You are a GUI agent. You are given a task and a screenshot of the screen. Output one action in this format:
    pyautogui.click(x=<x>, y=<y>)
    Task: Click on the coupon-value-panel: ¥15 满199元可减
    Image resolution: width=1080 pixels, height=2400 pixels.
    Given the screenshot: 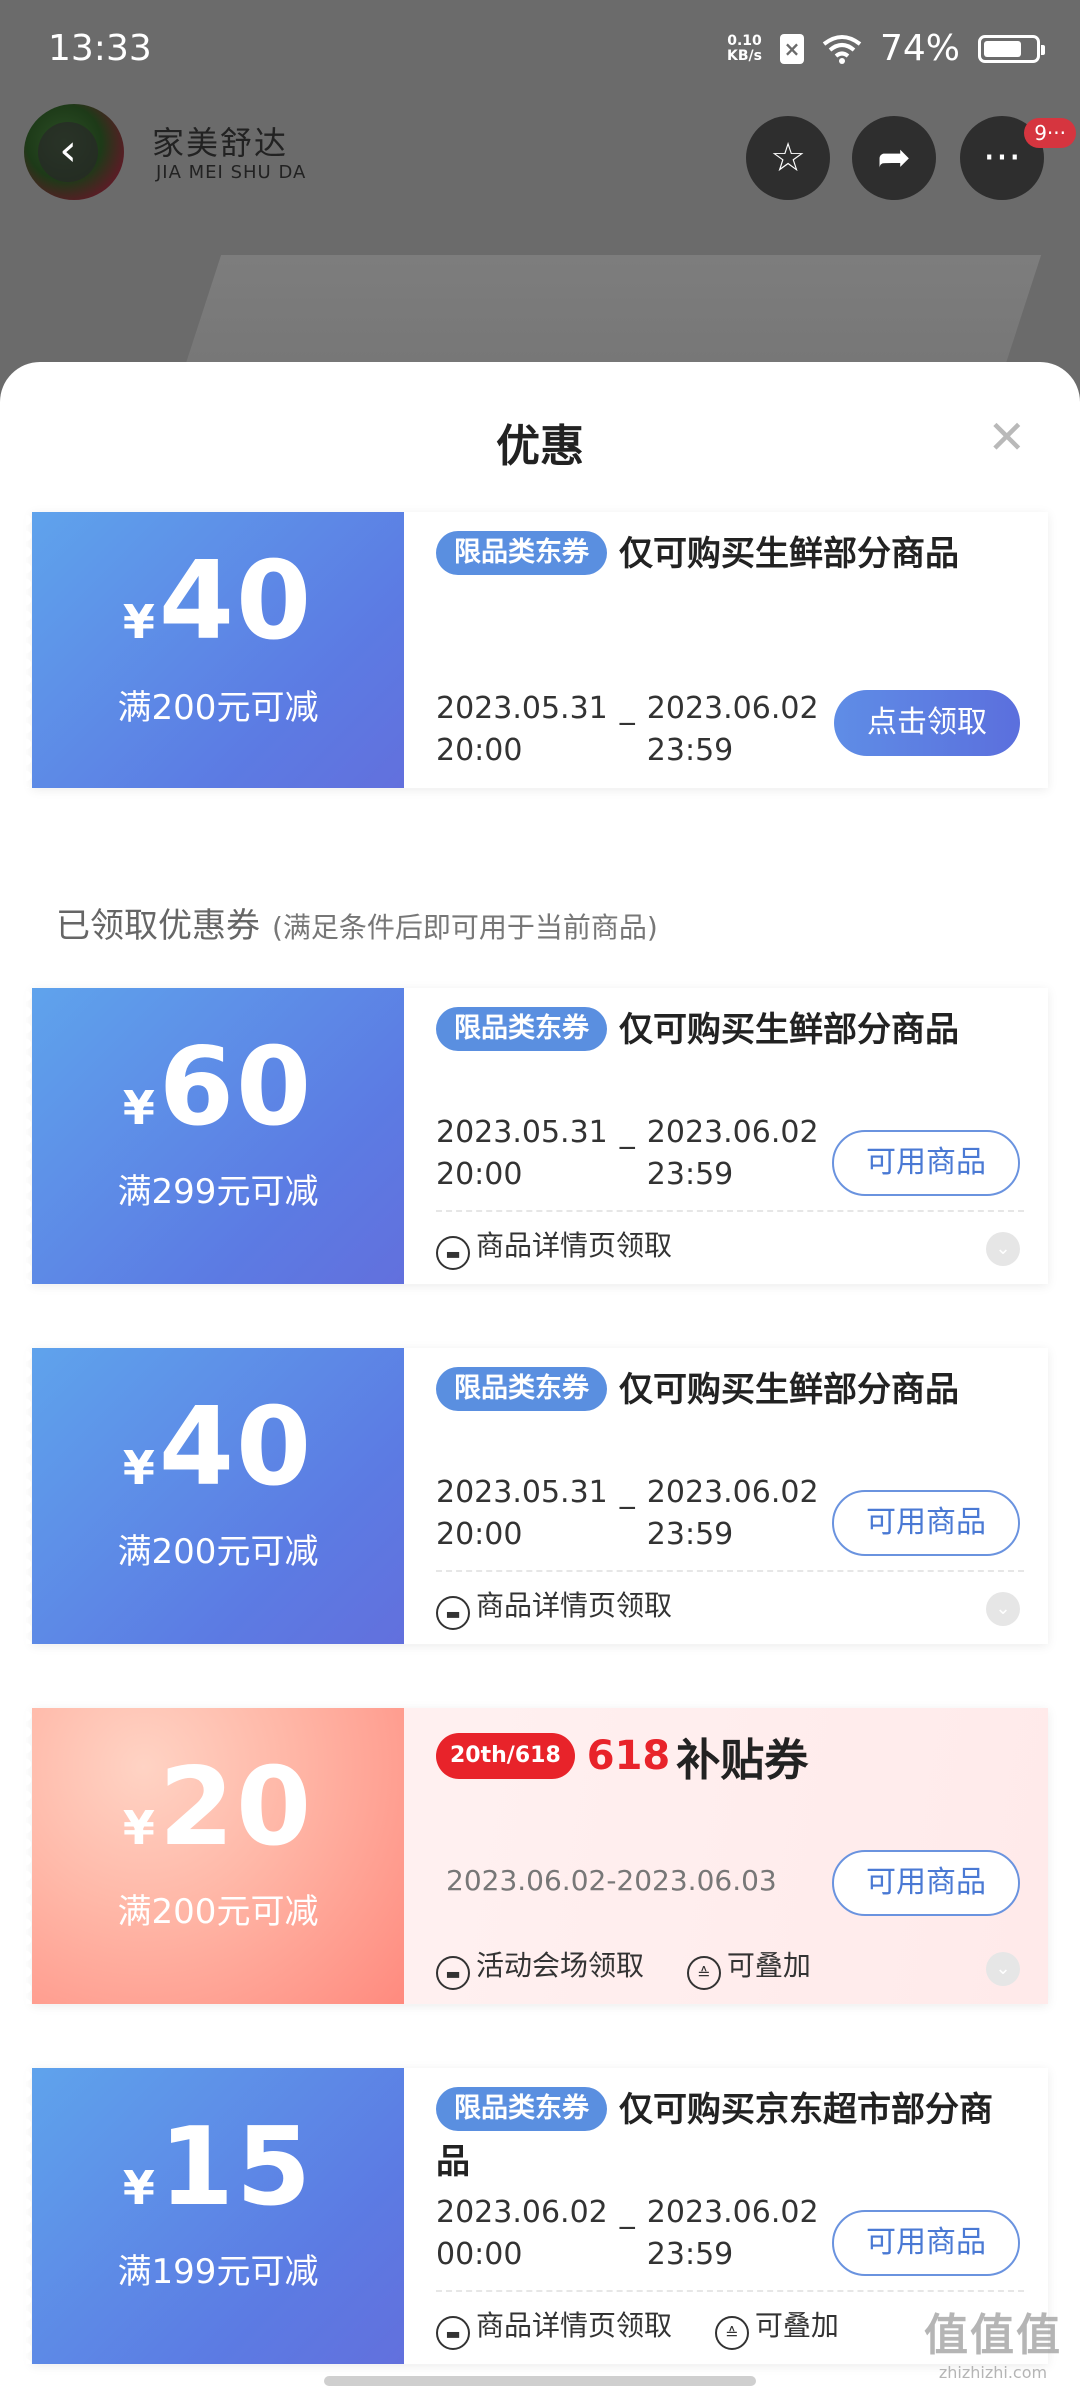 What is the action you would take?
    pyautogui.click(x=215, y=2216)
    